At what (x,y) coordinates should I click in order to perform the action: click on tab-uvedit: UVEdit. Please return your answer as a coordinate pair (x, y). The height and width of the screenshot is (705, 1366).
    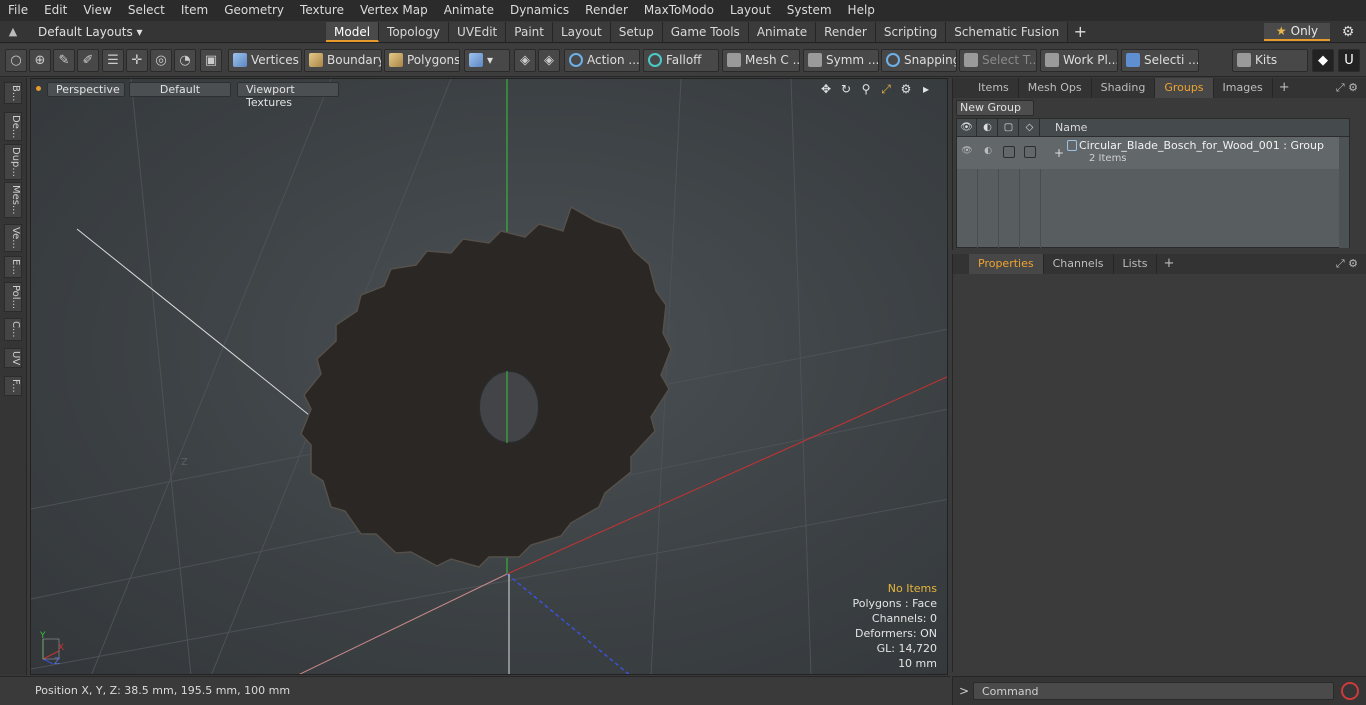
    Looking at the image, I should click on (478, 32).